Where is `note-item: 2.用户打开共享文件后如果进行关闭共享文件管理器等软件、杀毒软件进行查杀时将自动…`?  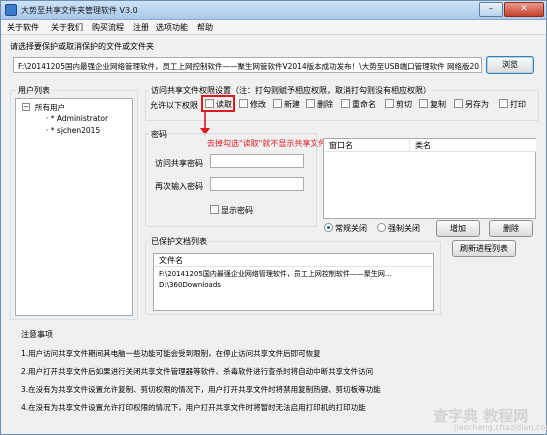 note-item: 2.用户打开共享文件后如果进行关闭共享文件管理器等软件、杀毒软件进行查杀时将自动… is located at coordinates (197, 371).